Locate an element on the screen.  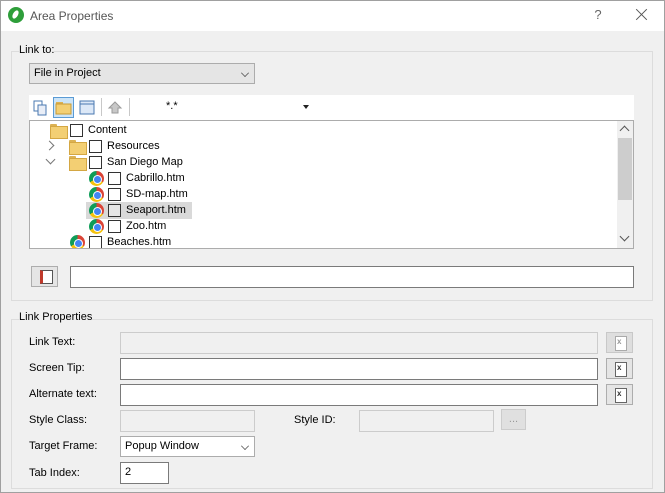
target-frame-dropdown: Popup Window is located at coordinates (187, 446).